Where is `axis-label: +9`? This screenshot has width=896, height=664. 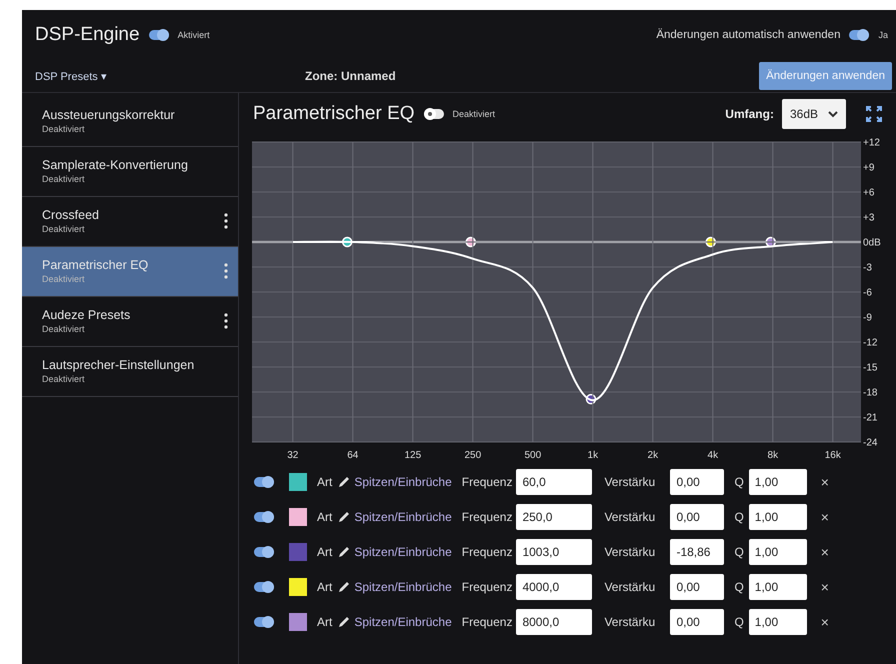
axis-label: +9 is located at coordinates (868, 168).